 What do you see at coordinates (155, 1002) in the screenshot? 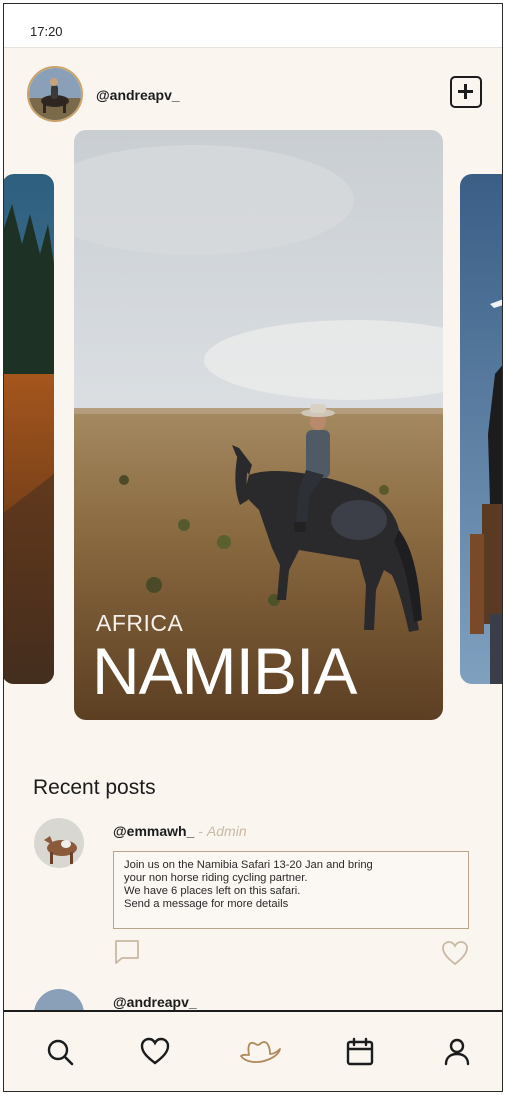
I see `post-author: @andreapv_` at bounding box center [155, 1002].